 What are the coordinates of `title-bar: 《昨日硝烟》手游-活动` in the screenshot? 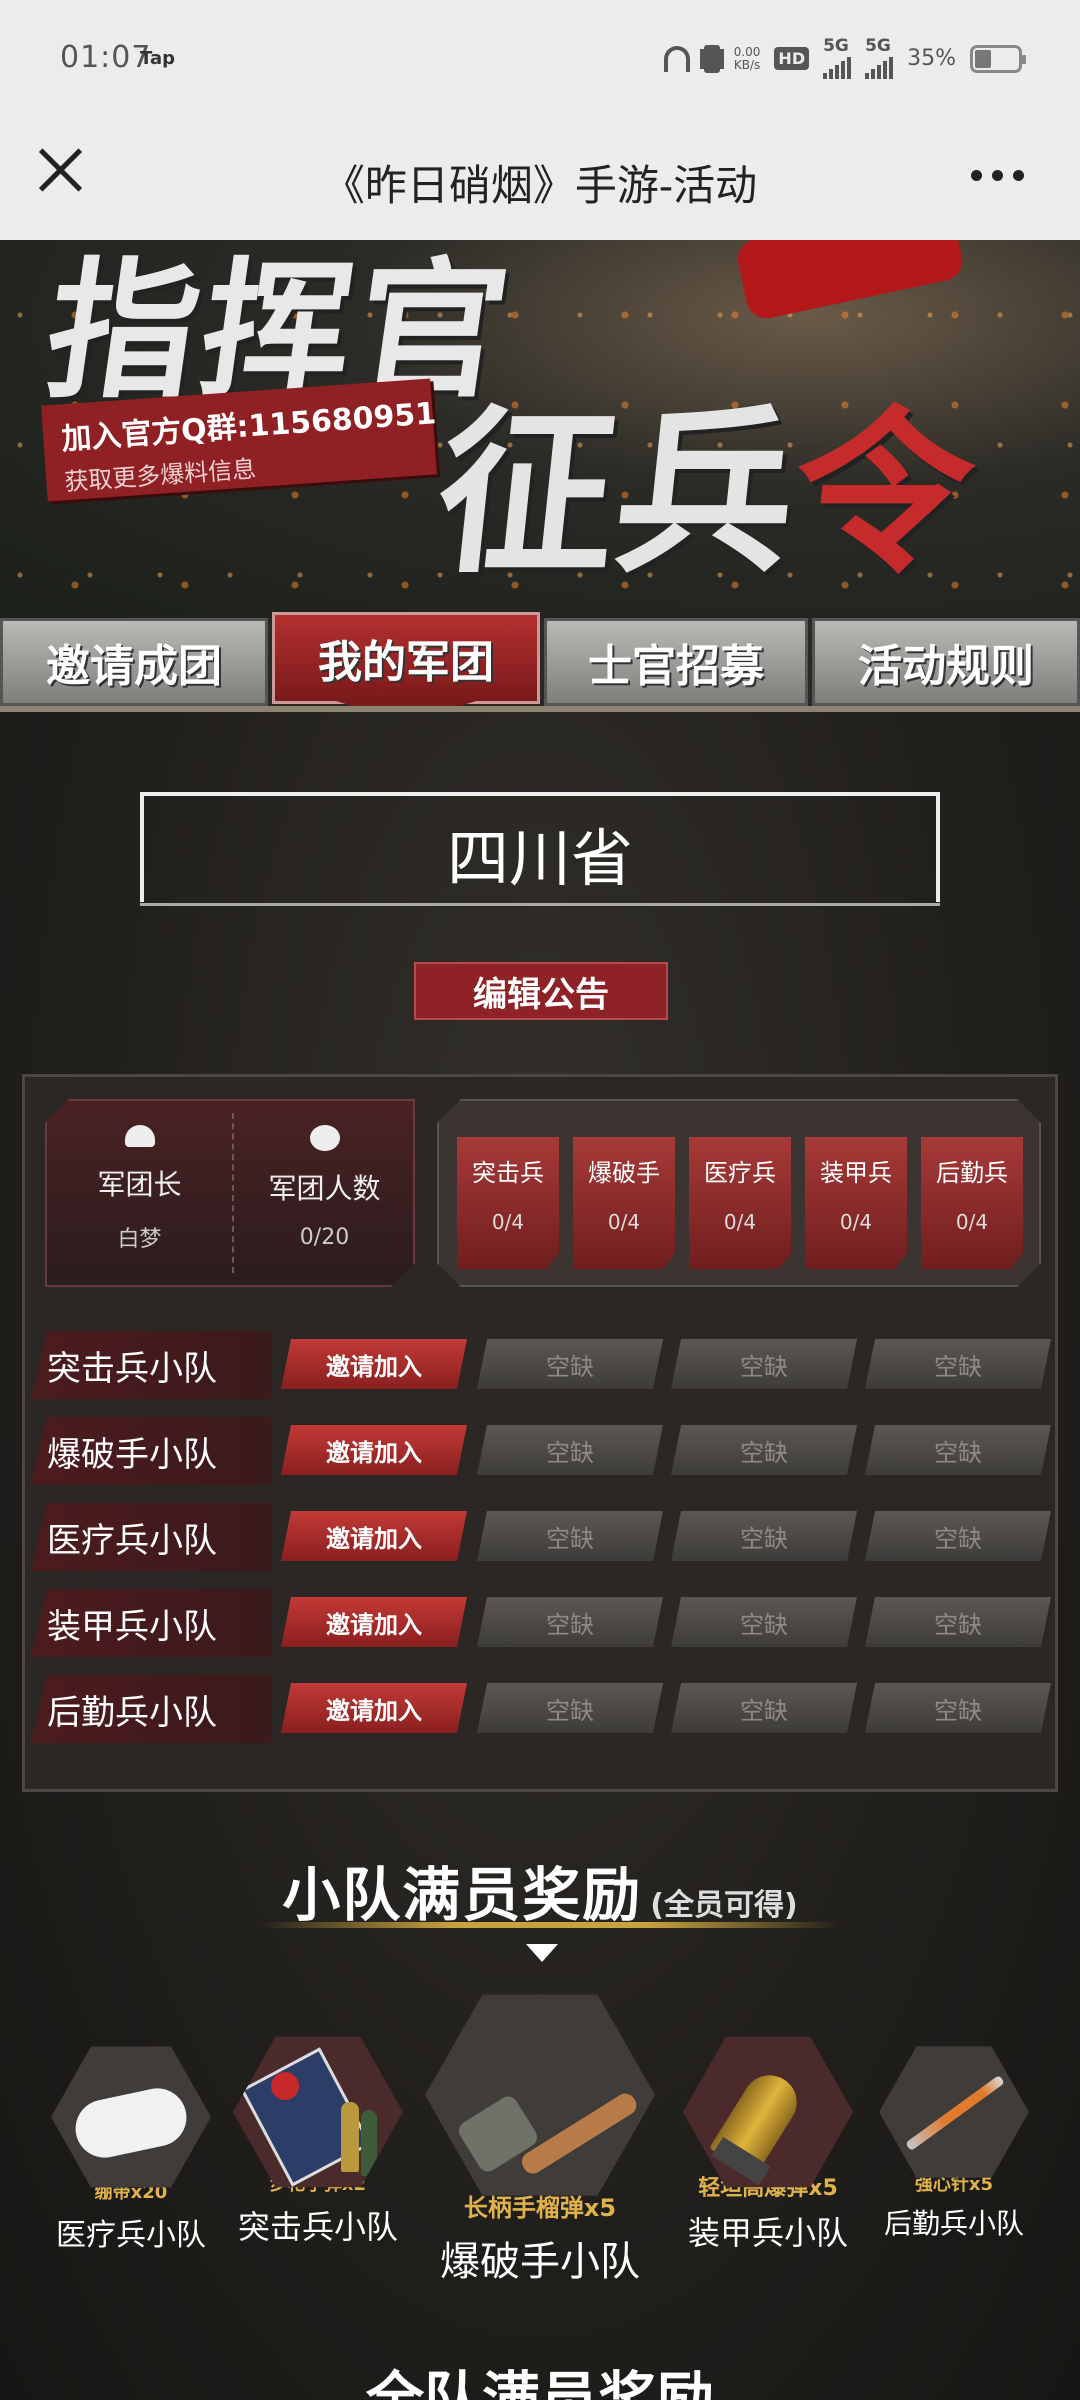 It's located at (540, 179).